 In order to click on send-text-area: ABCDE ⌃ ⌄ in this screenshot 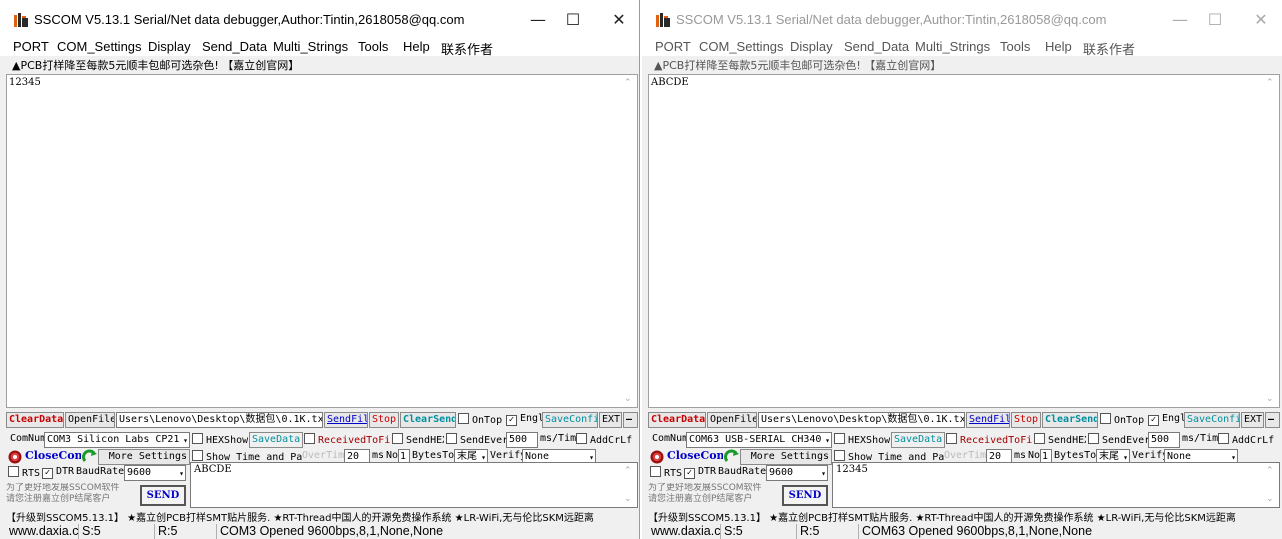, I will do `click(414, 485)`.